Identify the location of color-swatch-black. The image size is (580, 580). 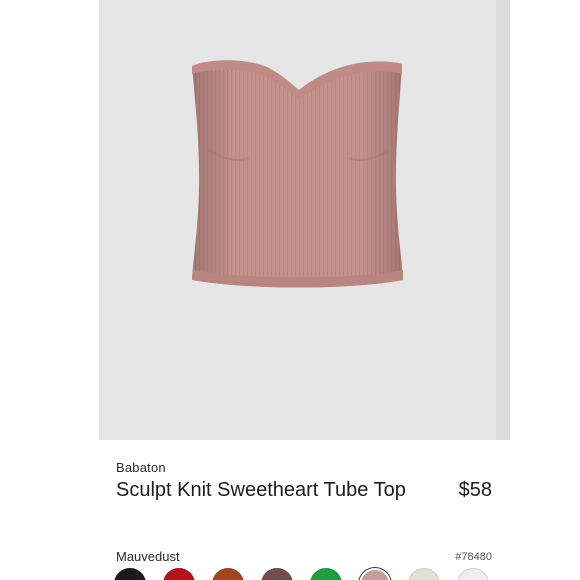
(130, 574).